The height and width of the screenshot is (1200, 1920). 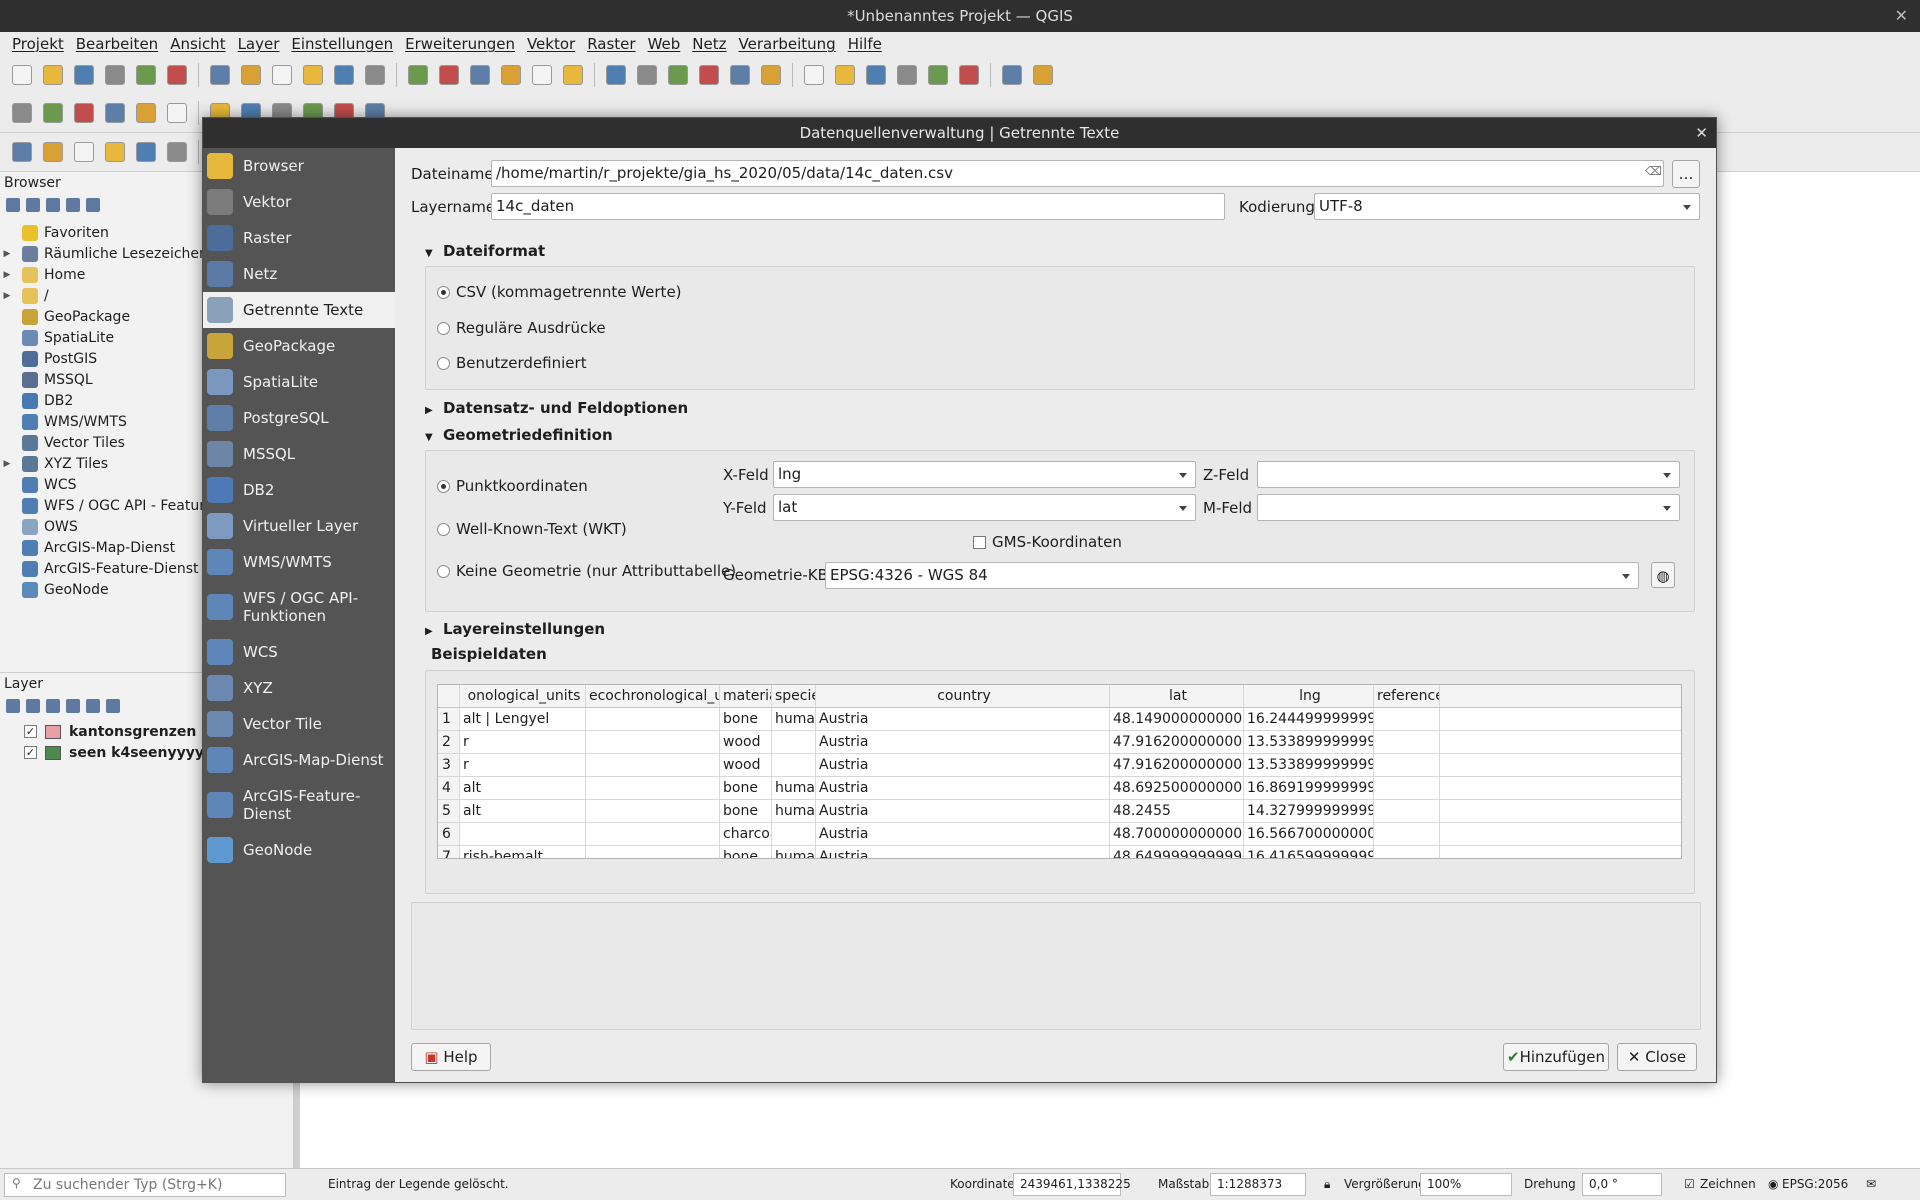 I want to click on source-tab-16: ArcGIS-Map-Dienst, so click(x=299, y=760).